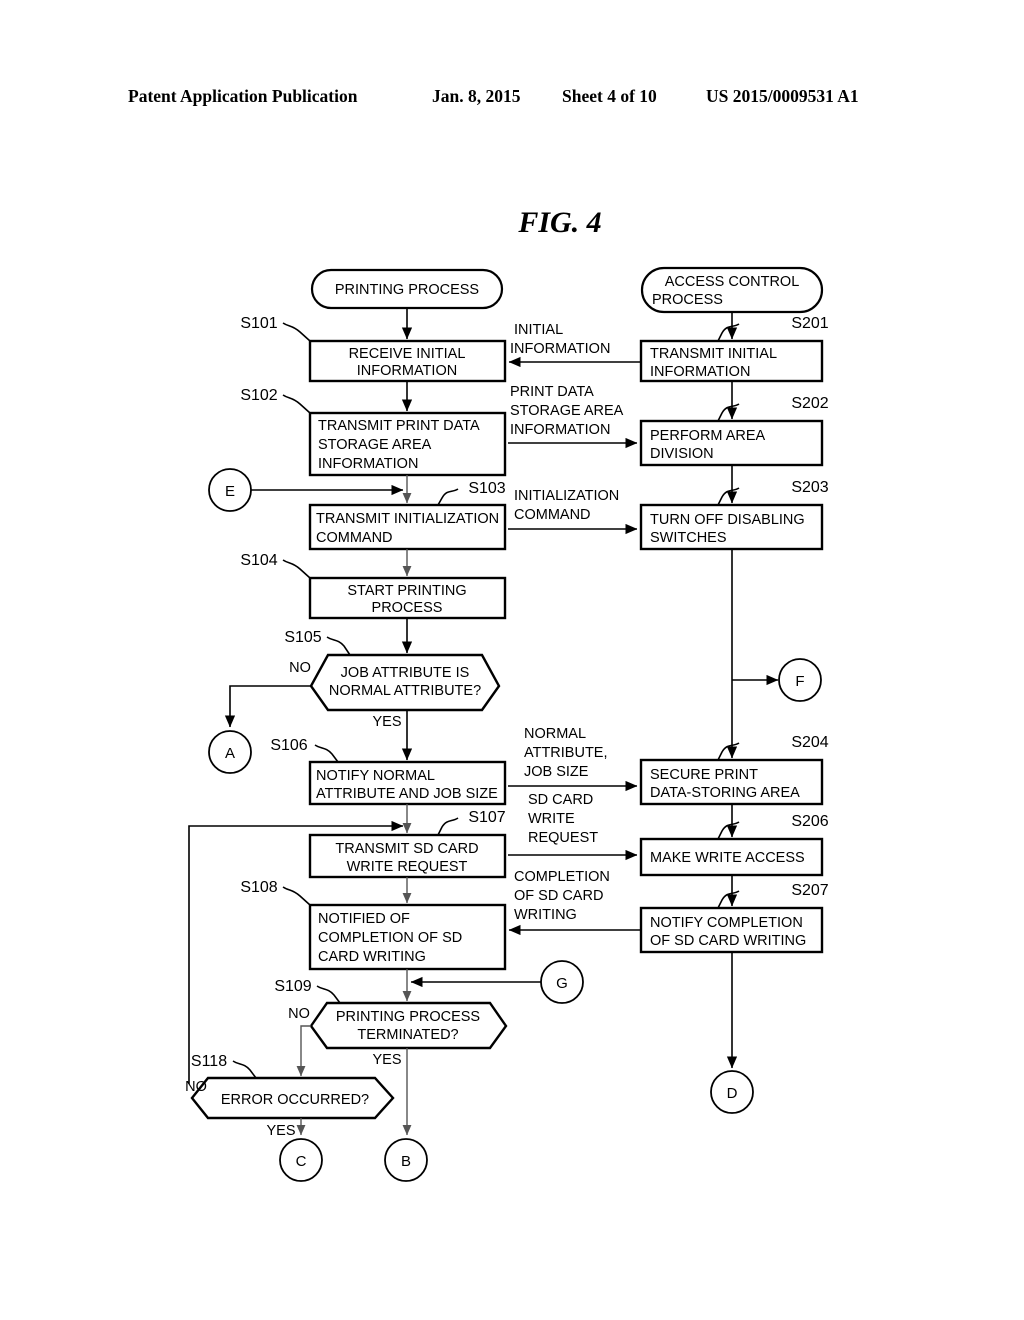 The height and width of the screenshot is (1320, 1024). What do you see at coordinates (405, 682) in the screenshot?
I see `step-s105: JOB ATTRIBUTE IS NORMAL ATTRIBUTE?` at bounding box center [405, 682].